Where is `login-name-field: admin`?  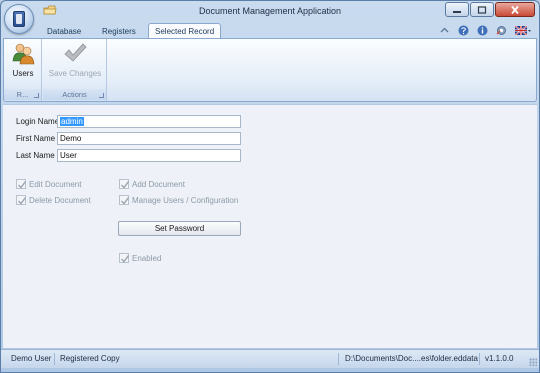
login-name-field: admin is located at coordinates (149, 121).